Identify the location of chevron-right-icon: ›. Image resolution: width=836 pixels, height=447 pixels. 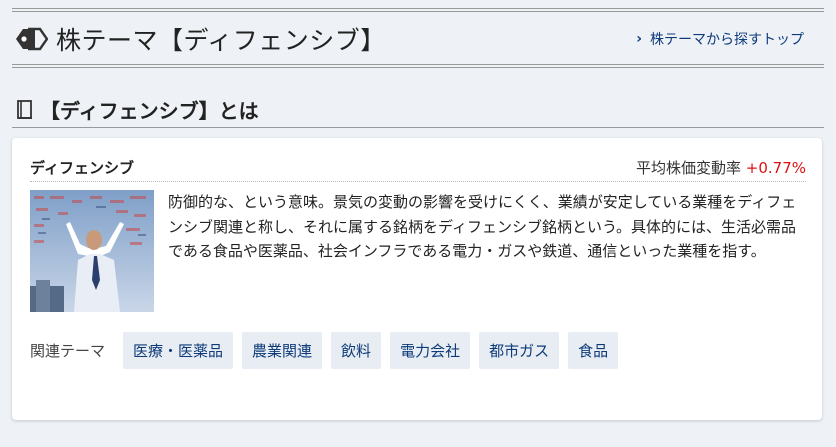
(639, 39).